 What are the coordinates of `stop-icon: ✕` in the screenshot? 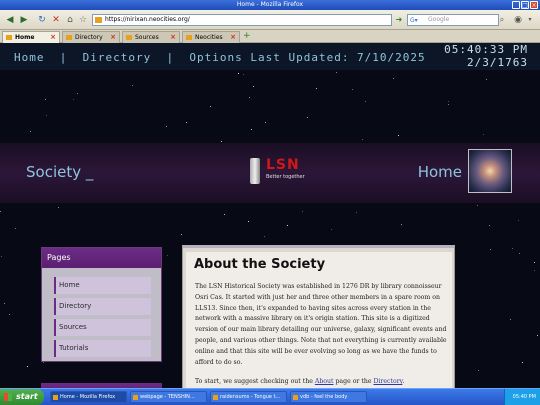 It's located at (56, 20).